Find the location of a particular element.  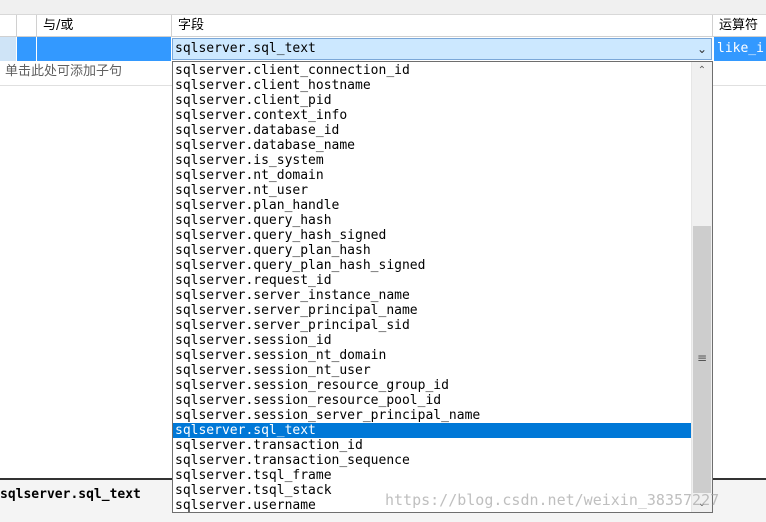

field-combobox-value: sqlserver.sql_text is located at coordinates (245, 48).